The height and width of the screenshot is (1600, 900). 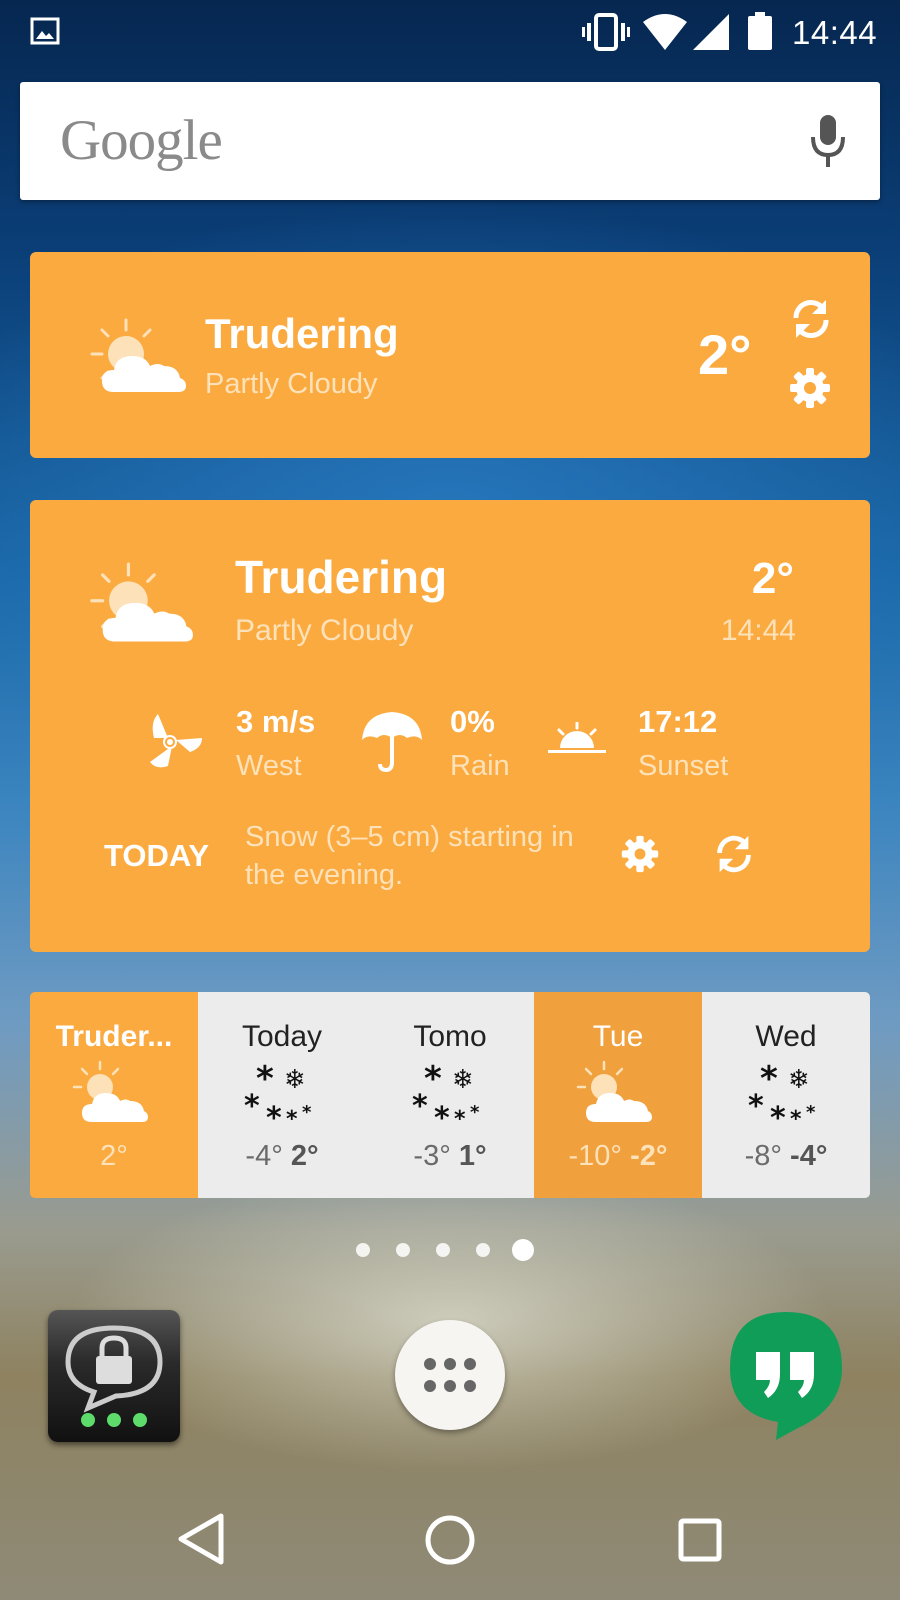 I want to click on today-label: TODAY, so click(x=157, y=855).